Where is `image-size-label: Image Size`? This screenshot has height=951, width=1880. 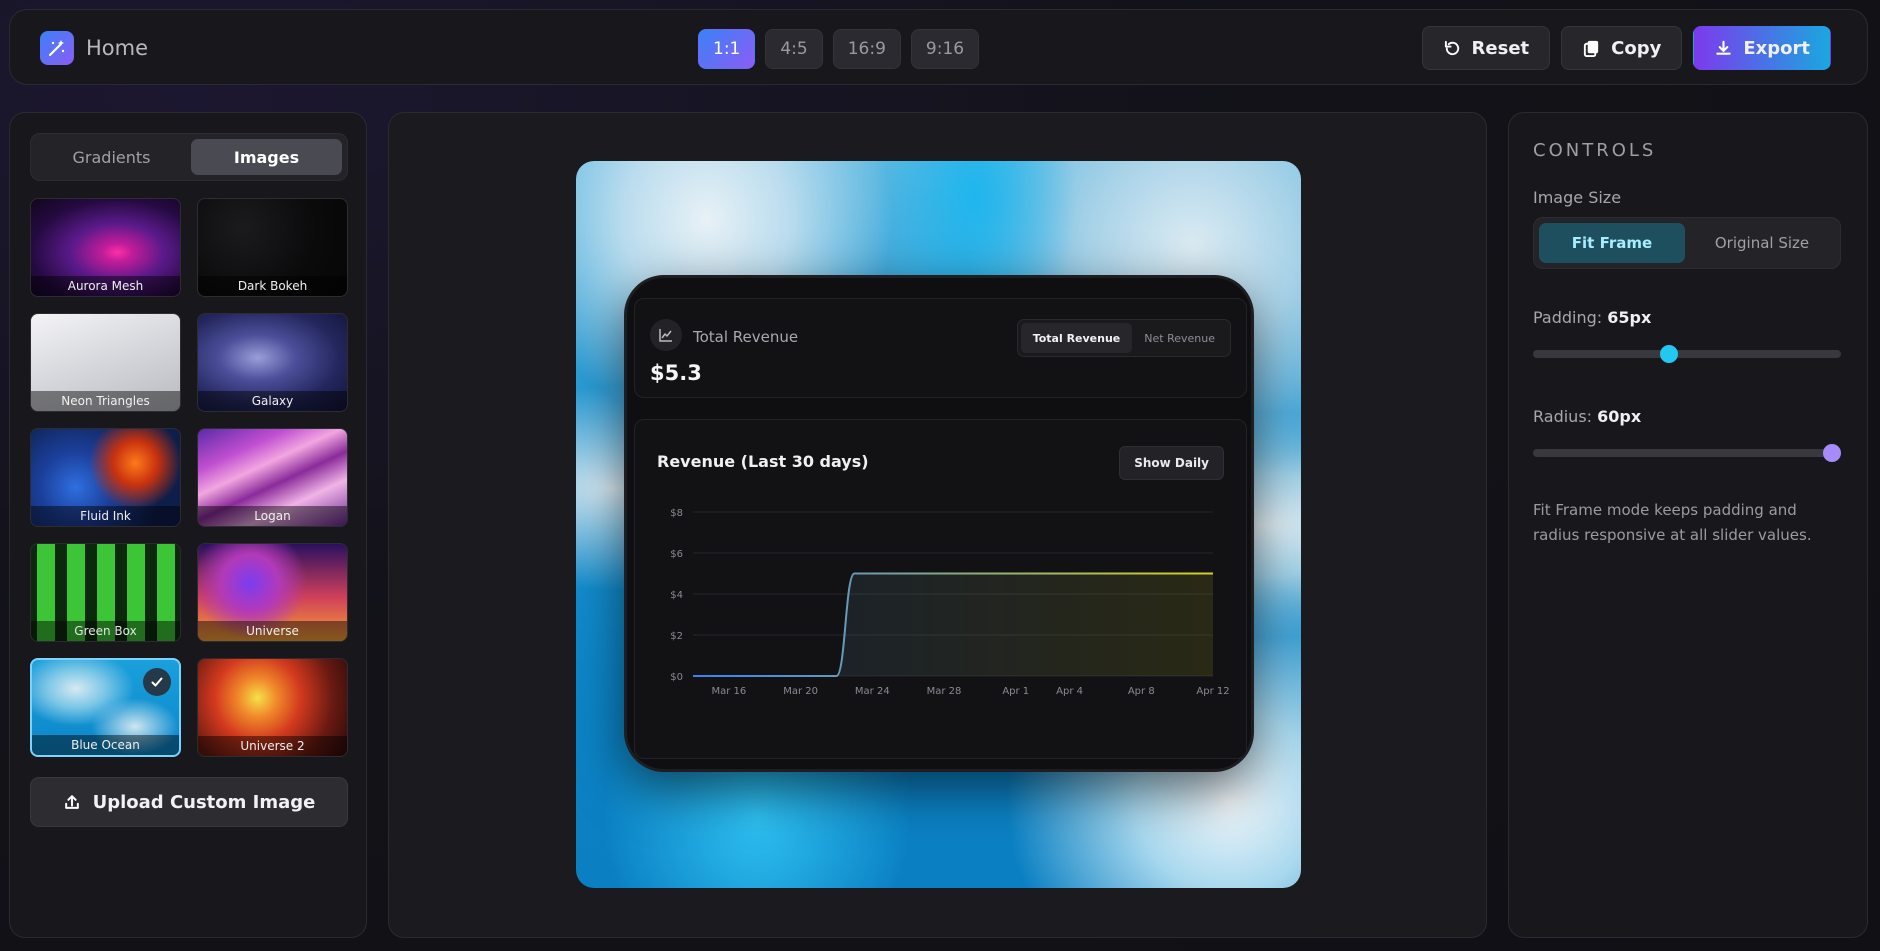 image-size-label: Image Size is located at coordinates (1577, 197).